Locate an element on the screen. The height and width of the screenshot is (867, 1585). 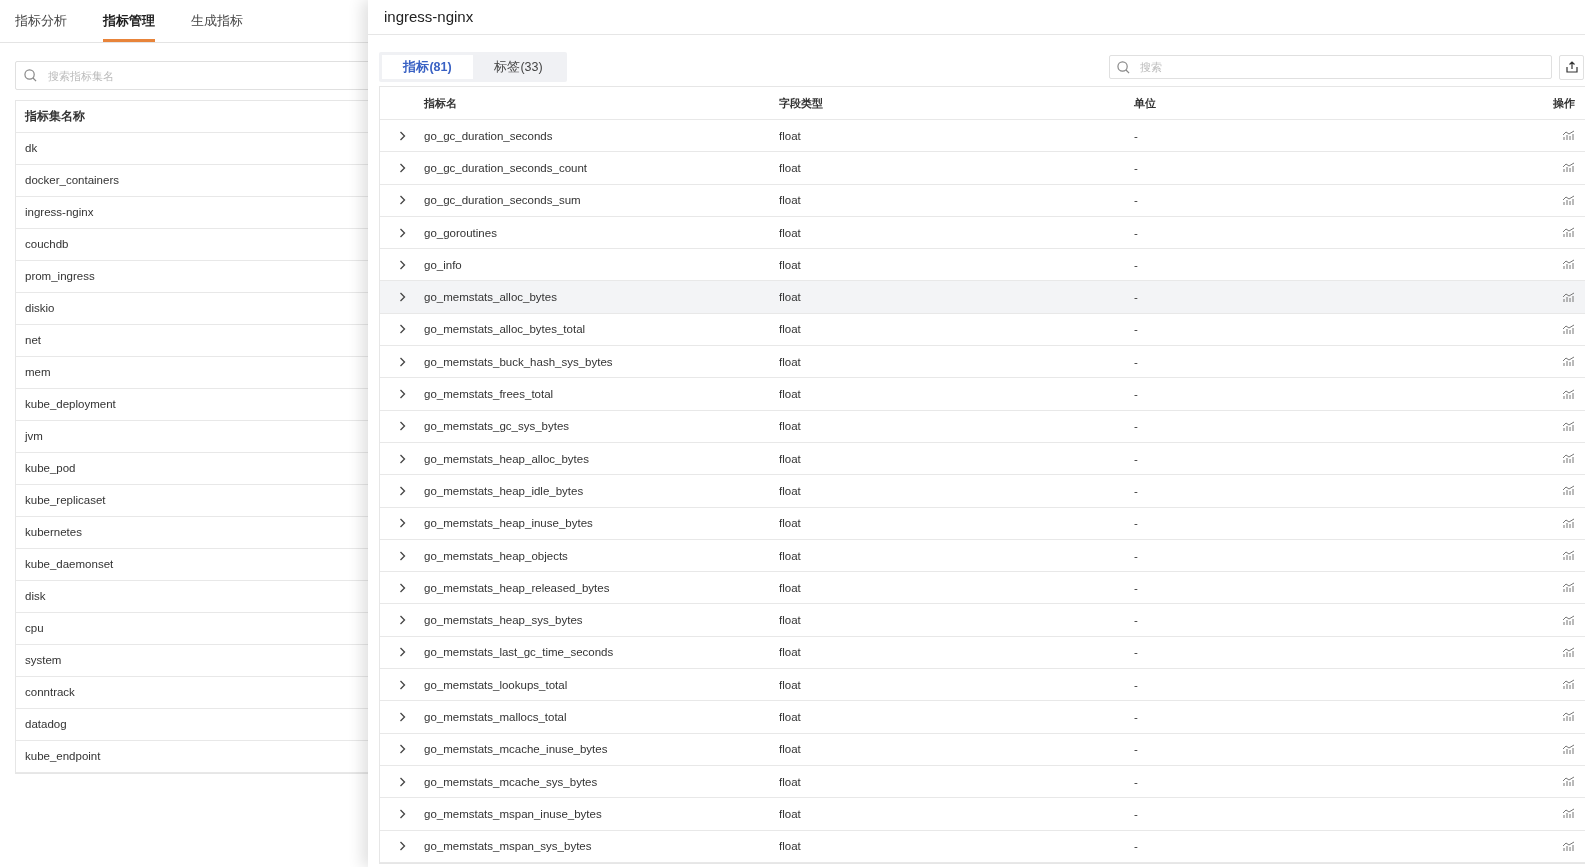
search-field: 搜索指标集名 is located at coordinates (191, 75).